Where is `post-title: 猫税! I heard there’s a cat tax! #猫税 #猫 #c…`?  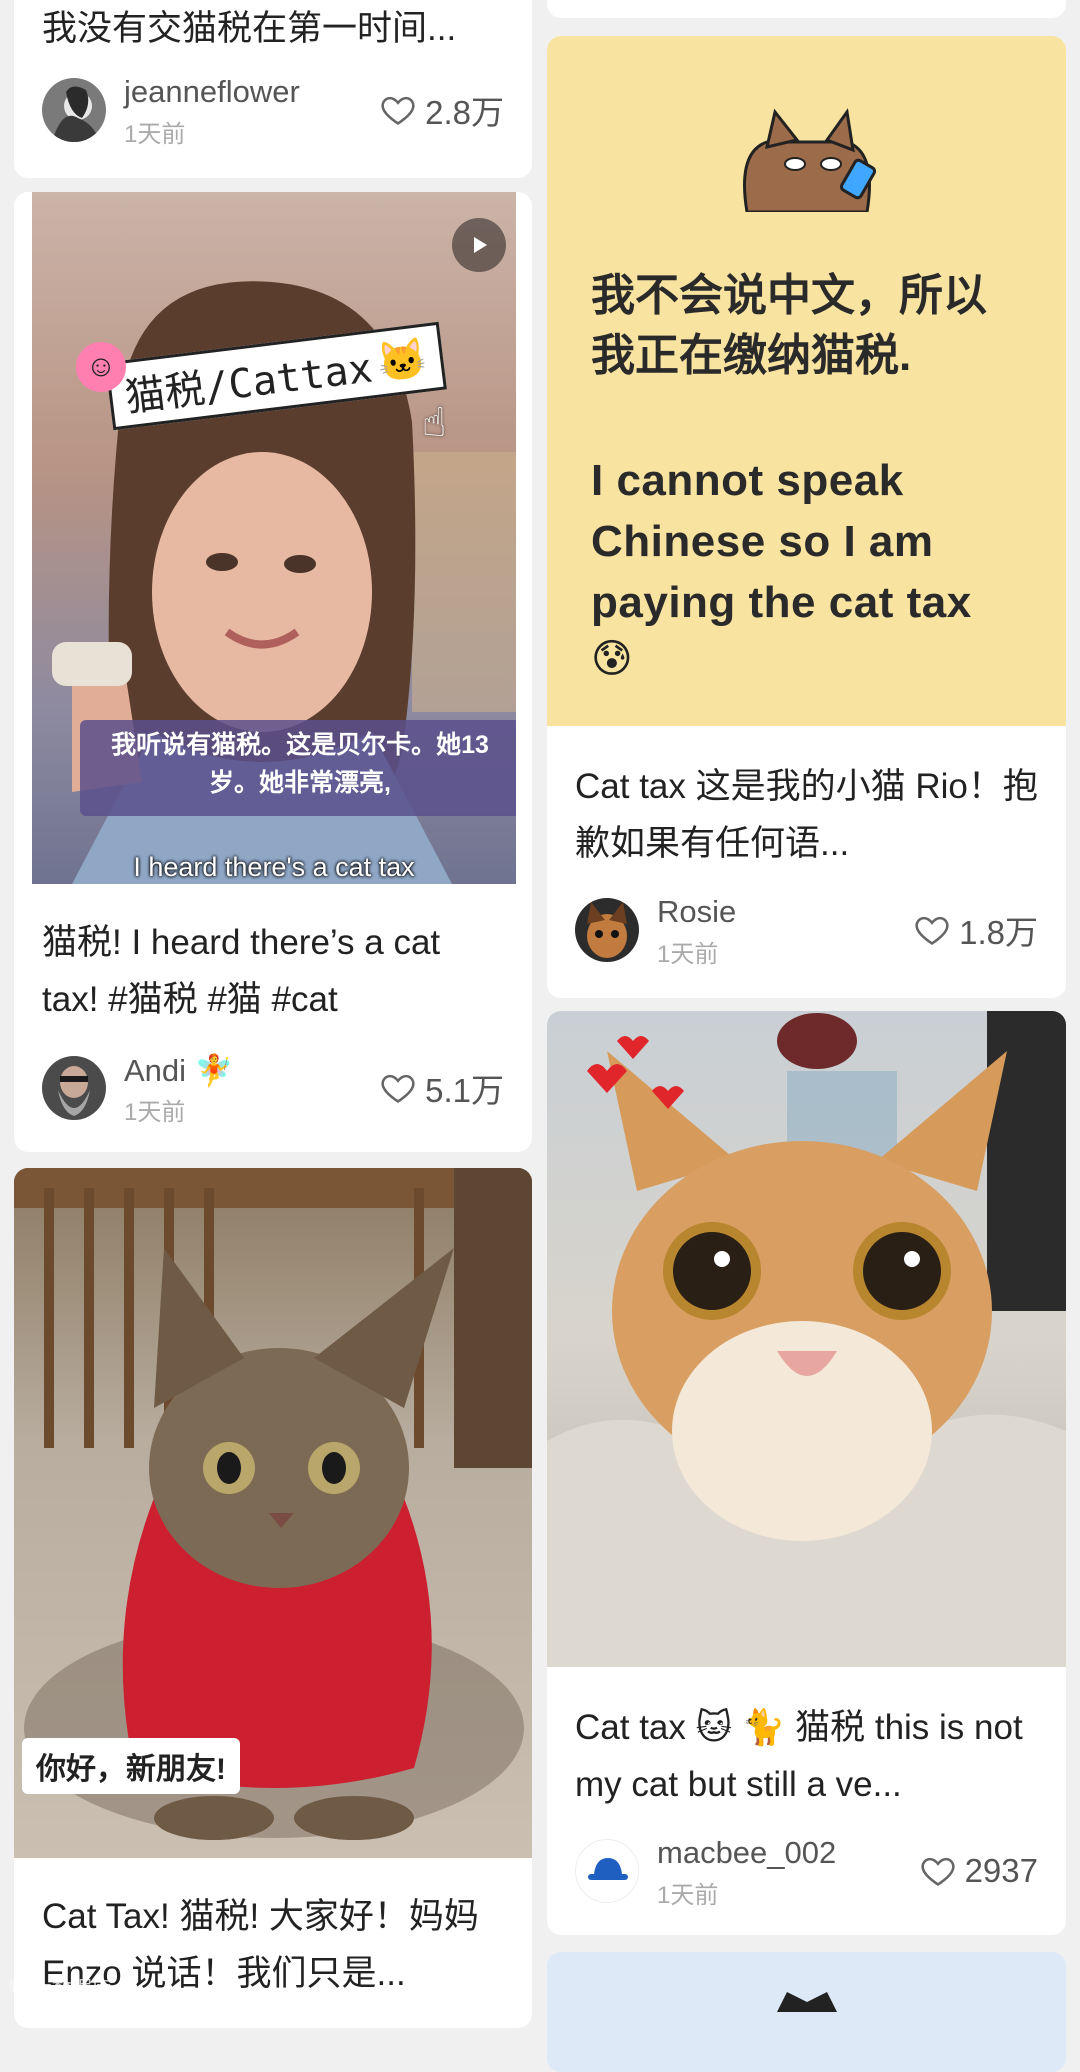 post-title: 猫税! I heard there’s a cat tax! #猫税 #猫 #c… is located at coordinates (241, 971).